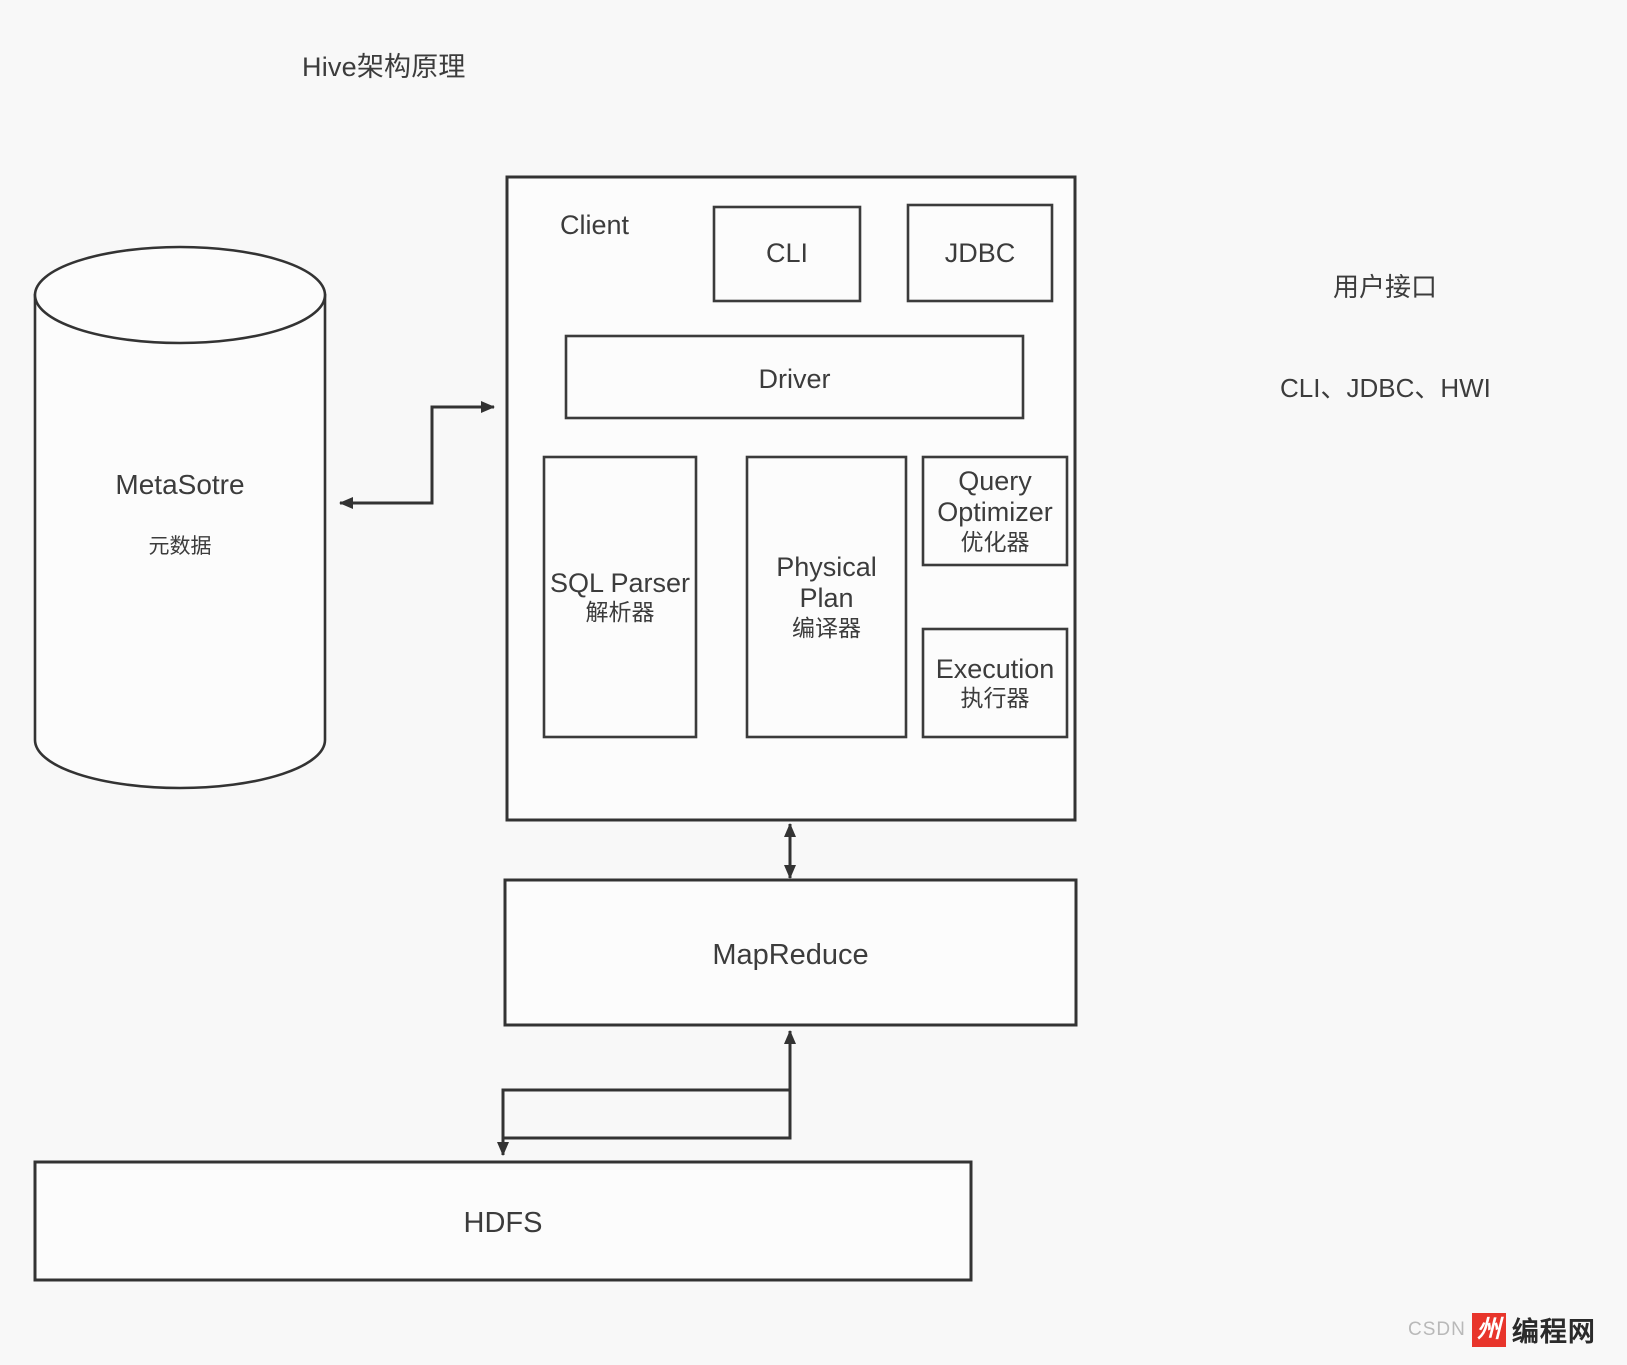 This screenshot has height=1365, width=1627. What do you see at coordinates (180, 517) in the screenshot?
I see `metastore-cylinder-shape` at bounding box center [180, 517].